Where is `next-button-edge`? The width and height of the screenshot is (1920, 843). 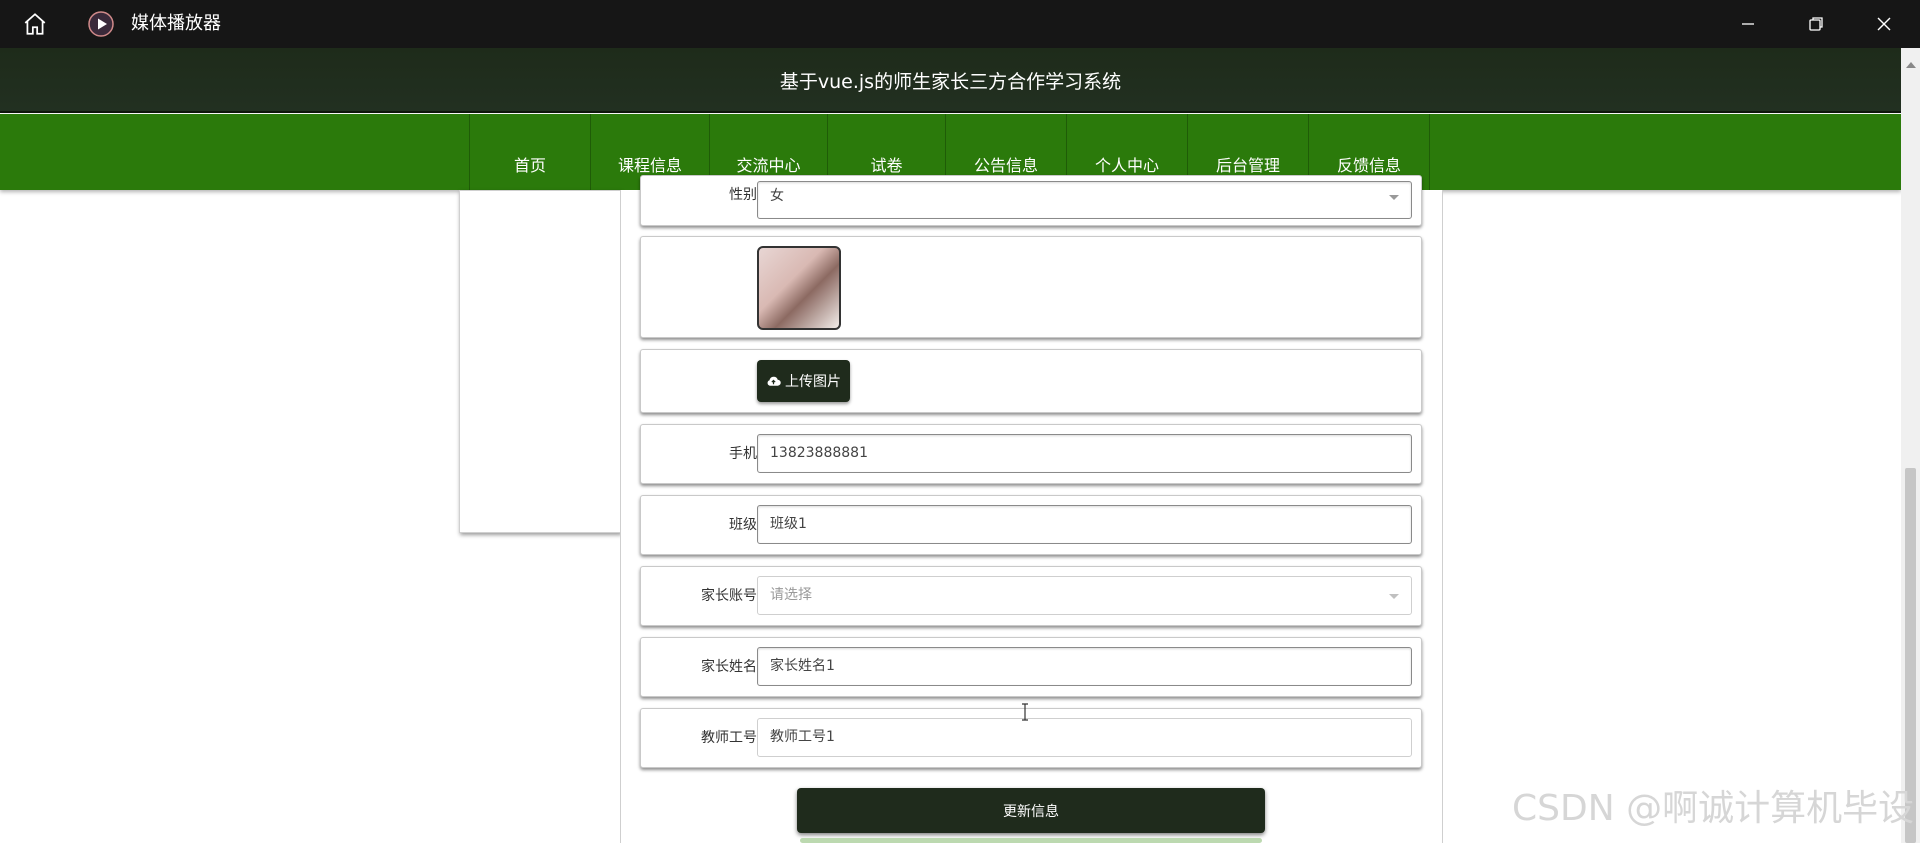 next-button-edge is located at coordinates (1031, 840).